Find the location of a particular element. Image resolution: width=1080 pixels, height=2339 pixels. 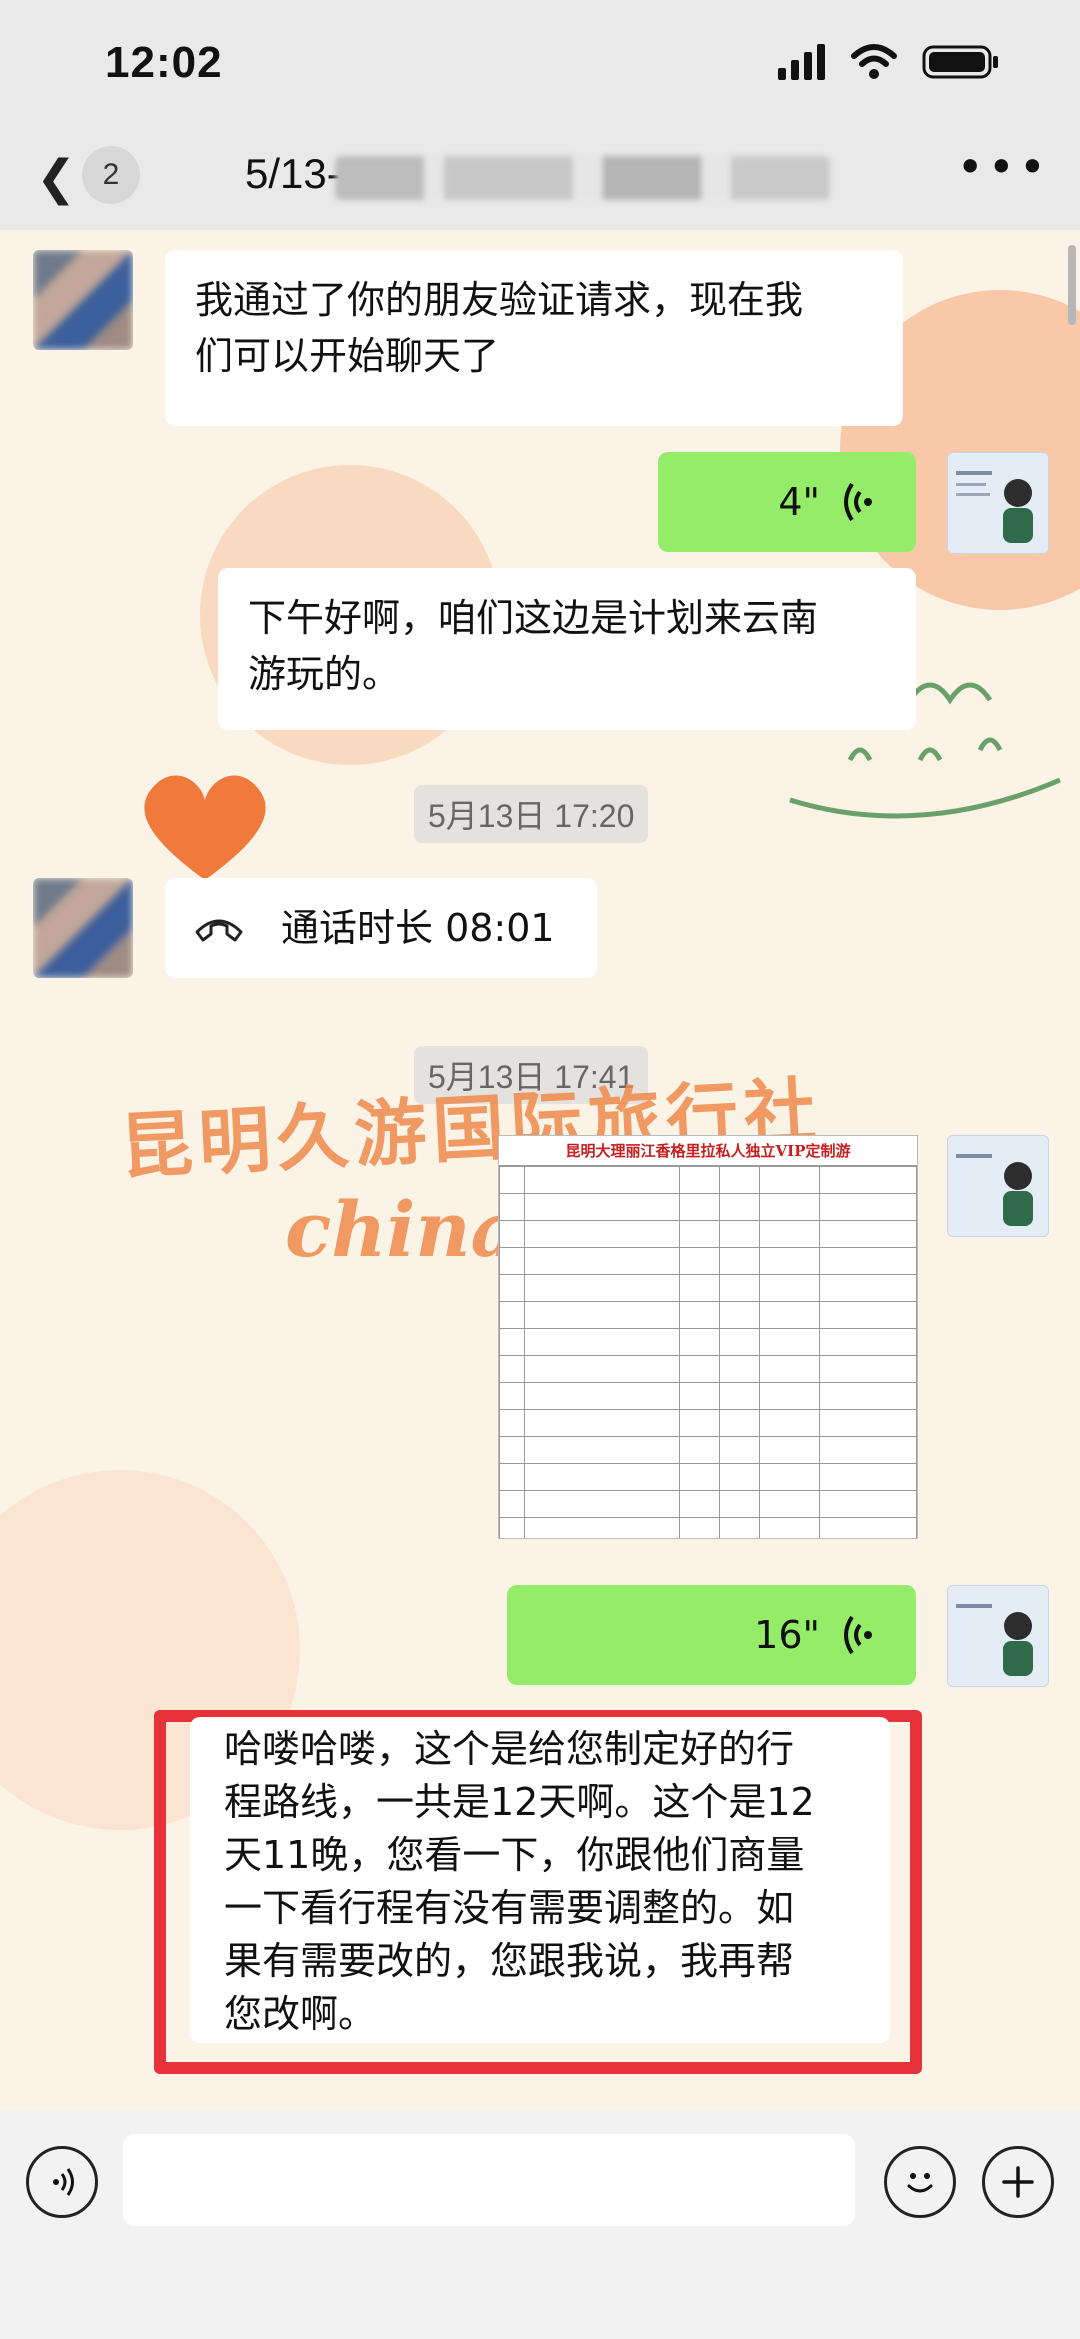

message-bubble: 下午好啊，咱们这边是计划来云南 游玩的。 is located at coordinates (567, 649).